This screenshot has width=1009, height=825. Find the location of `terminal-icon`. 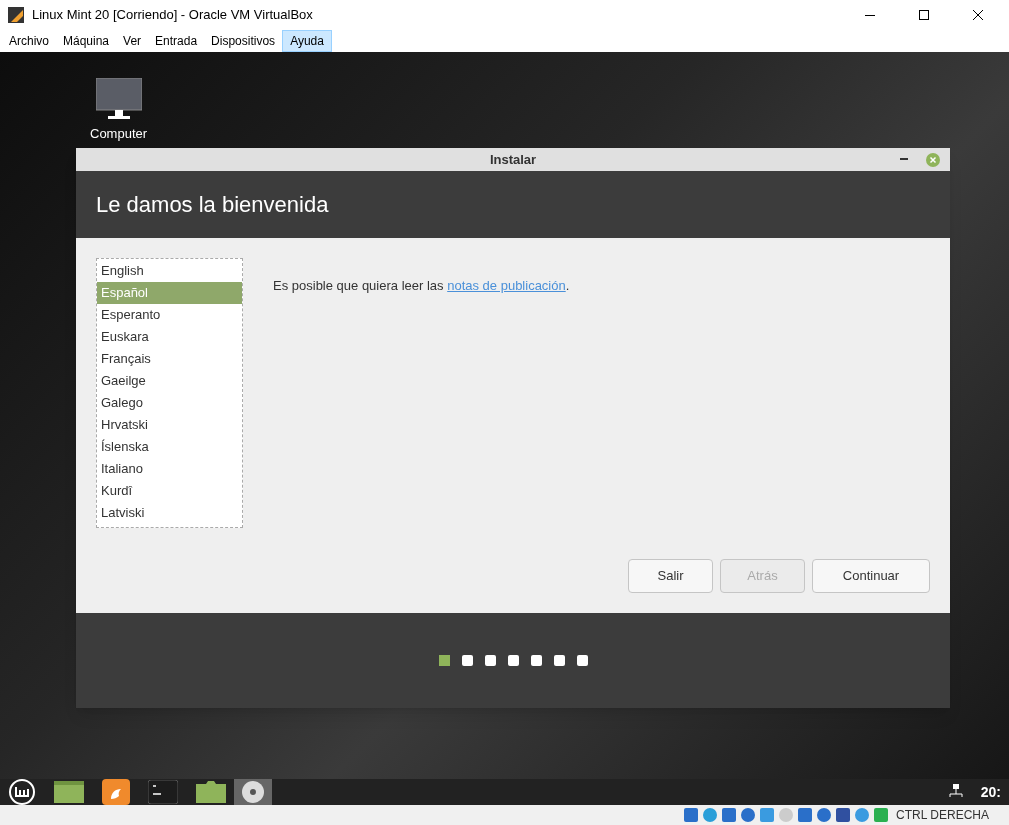

terminal-icon is located at coordinates (163, 792).